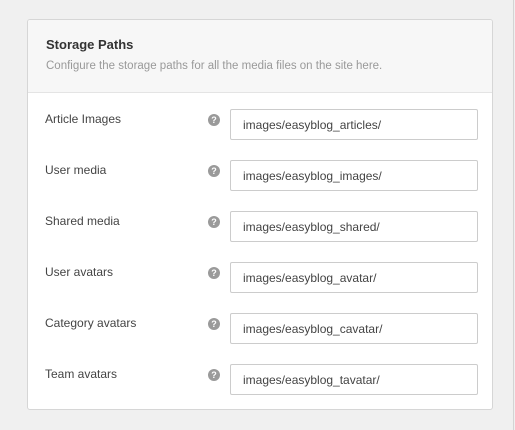  Describe the element at coordinates (354, 226) in the screenshot. I see `shared-media-path-input` at that location.